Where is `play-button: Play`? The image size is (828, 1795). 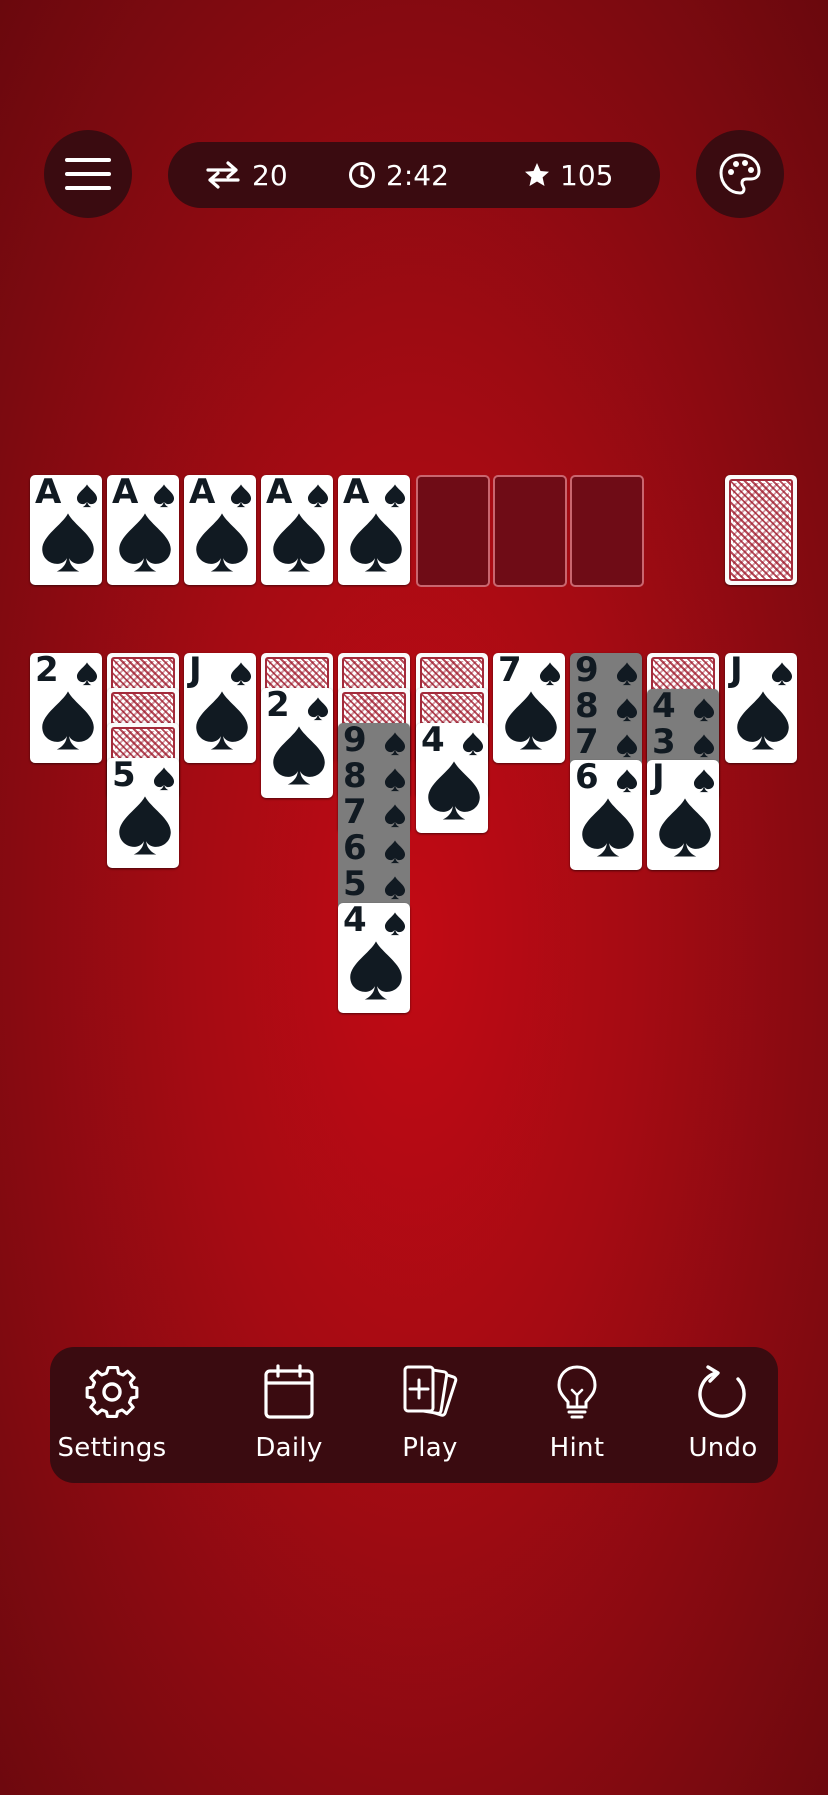 play-button: Play is located at coordinates (430, 1413).